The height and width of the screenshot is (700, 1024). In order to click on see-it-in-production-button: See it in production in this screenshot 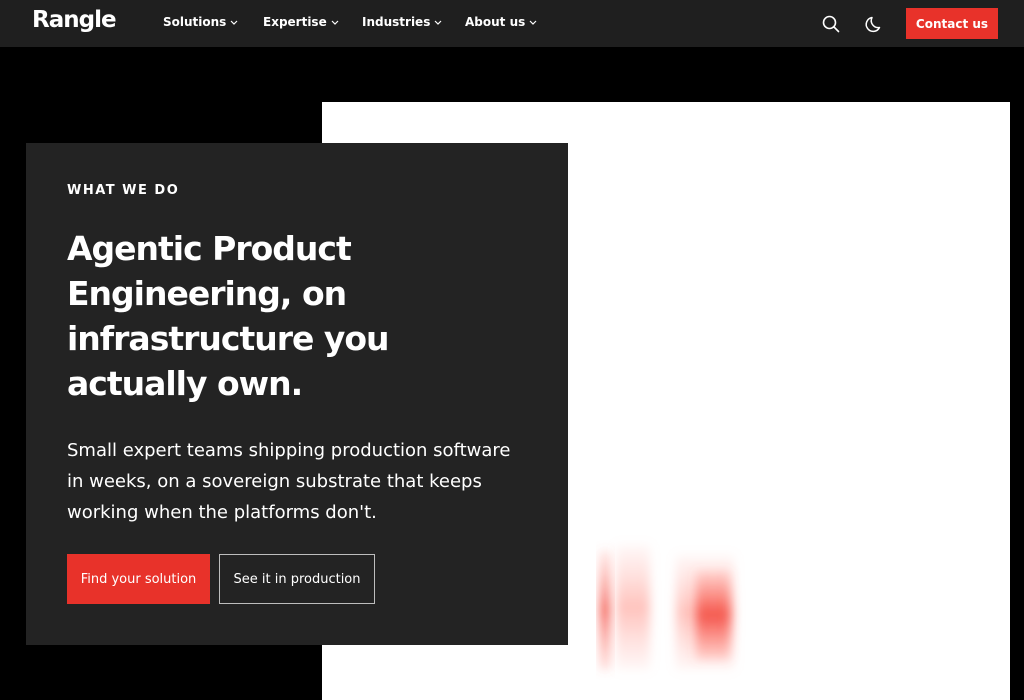, I will do `click(297, 579)`.